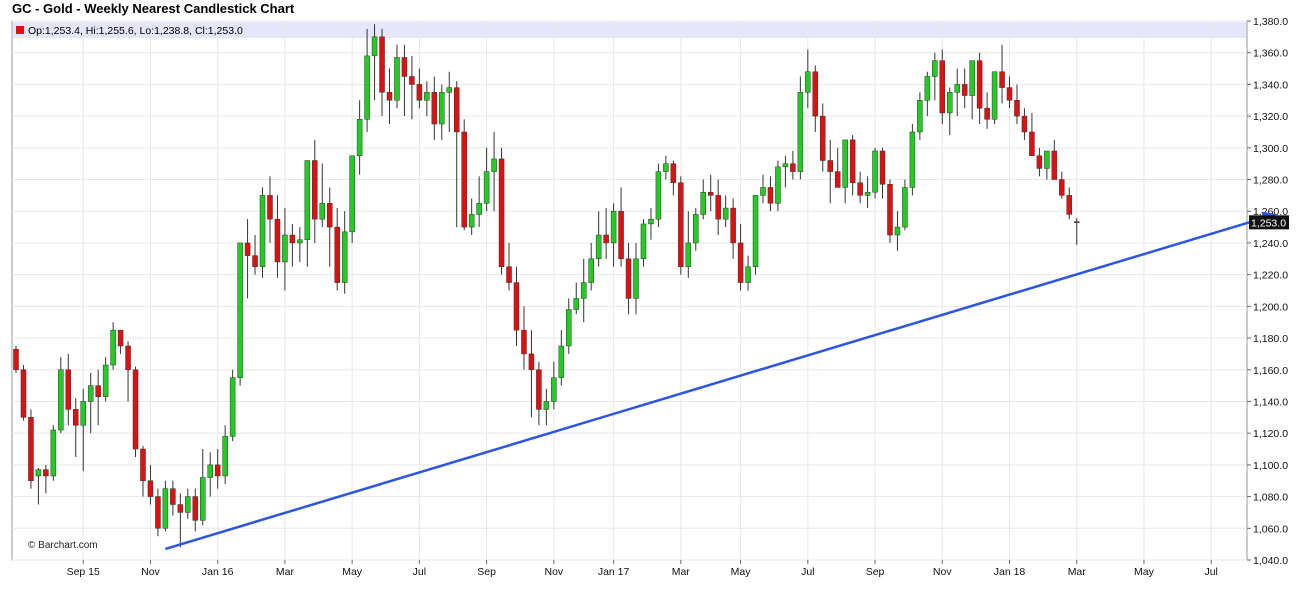 The height and width of the screenshot is (593, 1314). What do you see at coordinates (20, 30) in the screenshot?
I see `ohlc-legend-swatch` at bounding box center [20, 30].